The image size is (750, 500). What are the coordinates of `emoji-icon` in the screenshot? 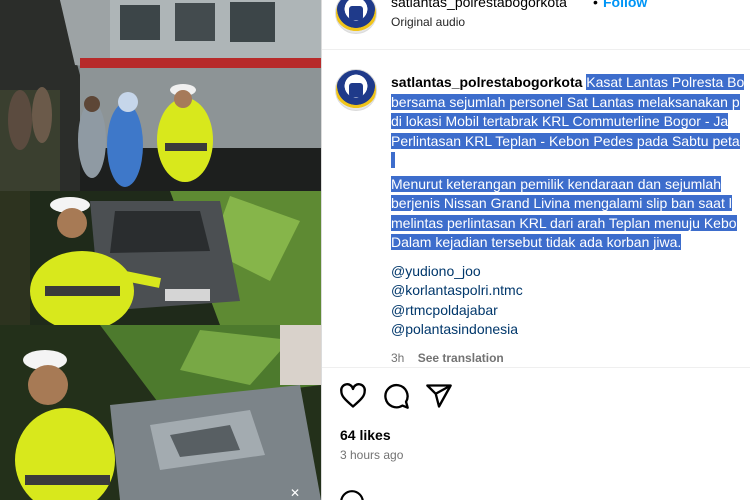 It's located at (352, 494).